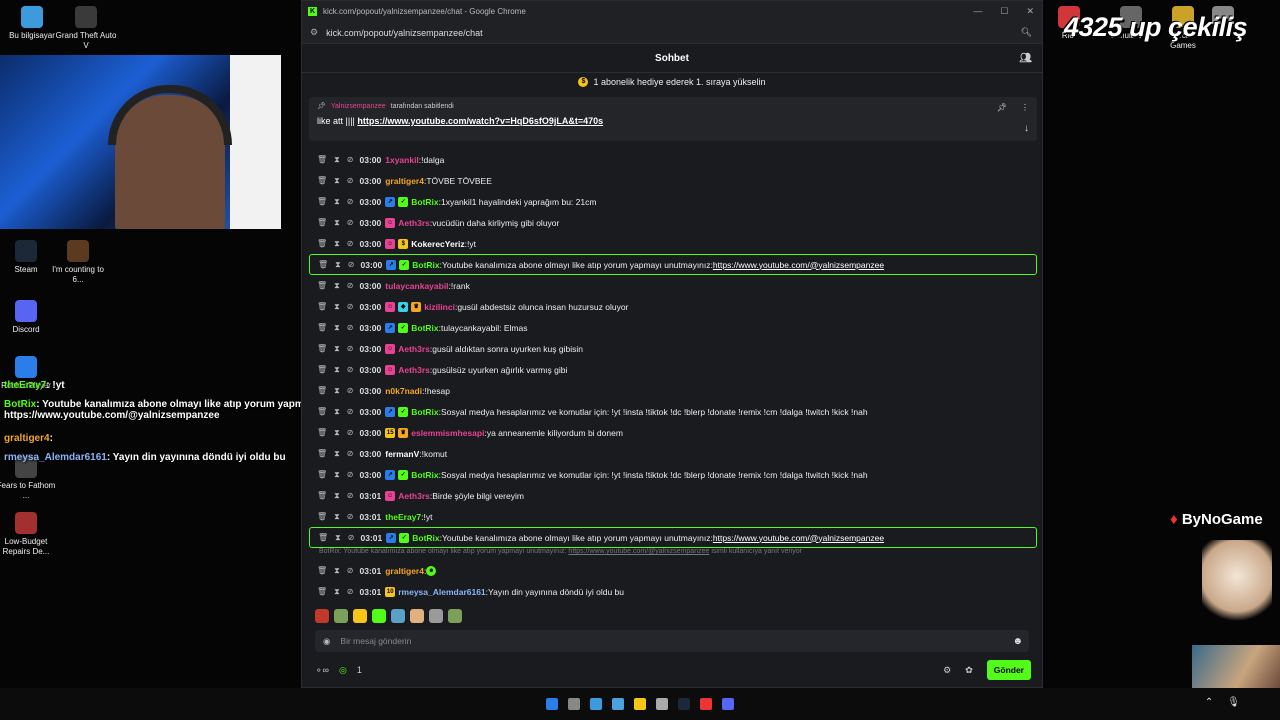 The image size is (1280, 720). I want to click on desktop-icon: Grand Theft Auto V, so click(86, 28).